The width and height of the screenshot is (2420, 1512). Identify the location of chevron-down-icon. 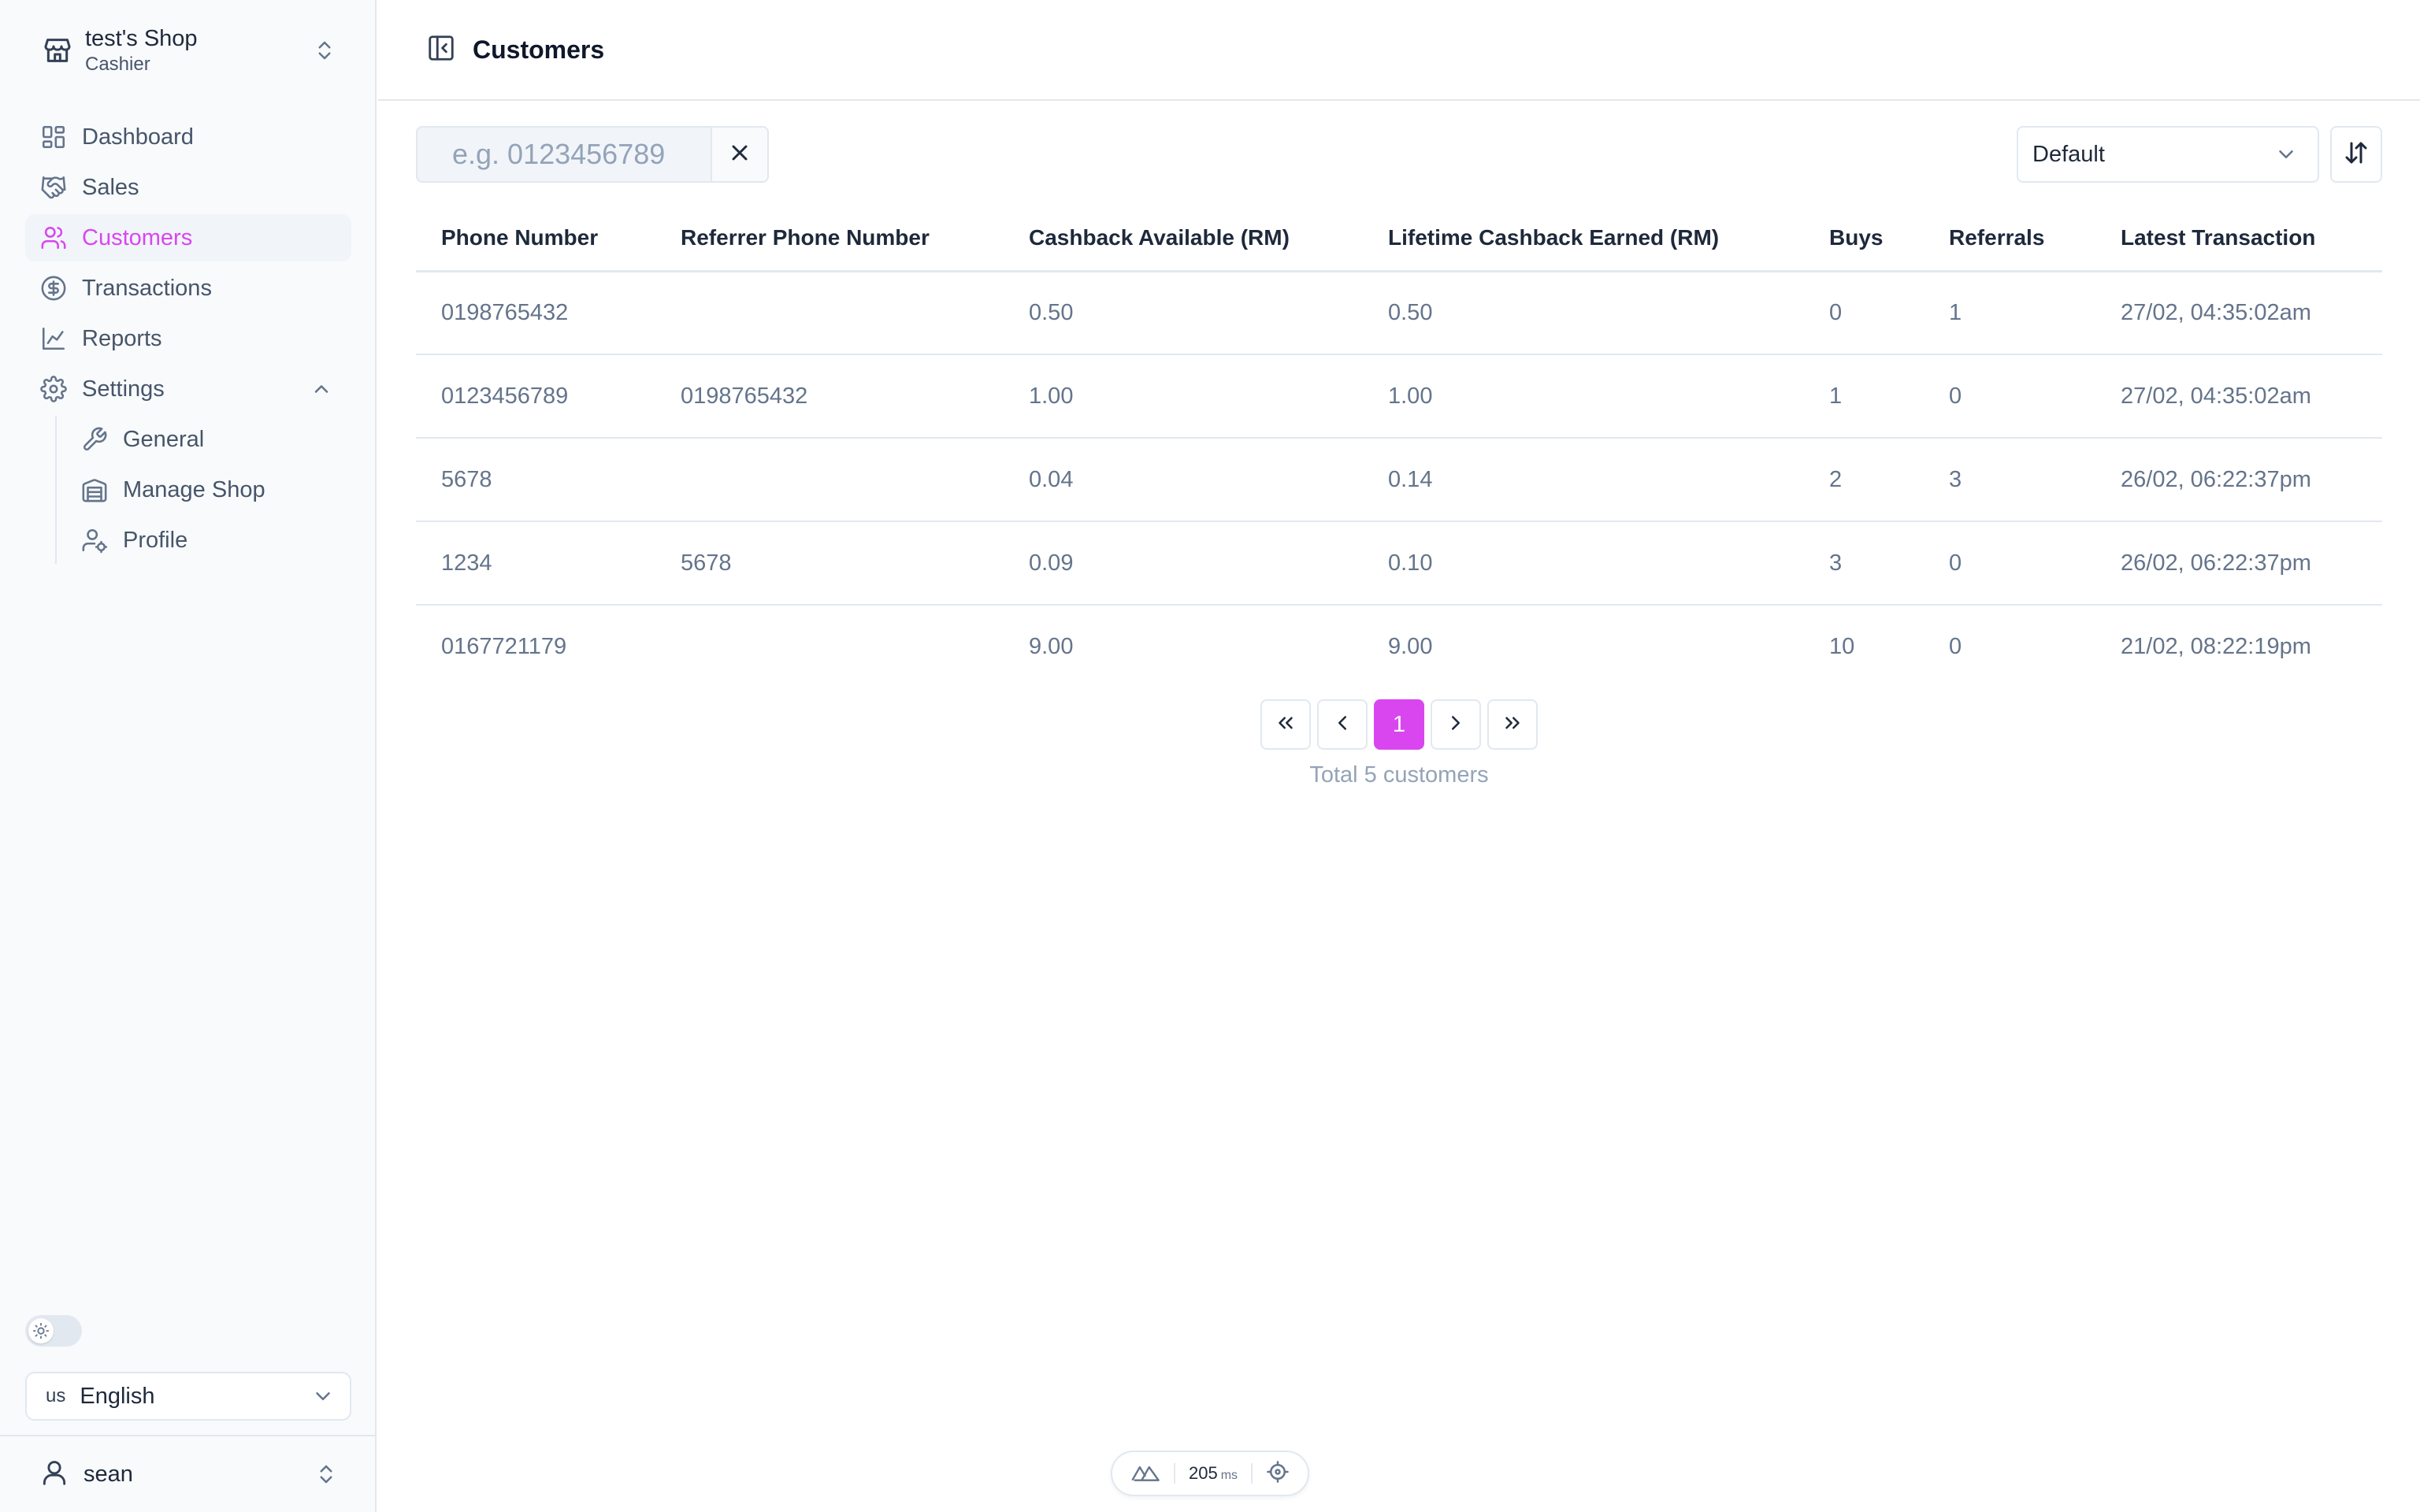
(323, 1396).